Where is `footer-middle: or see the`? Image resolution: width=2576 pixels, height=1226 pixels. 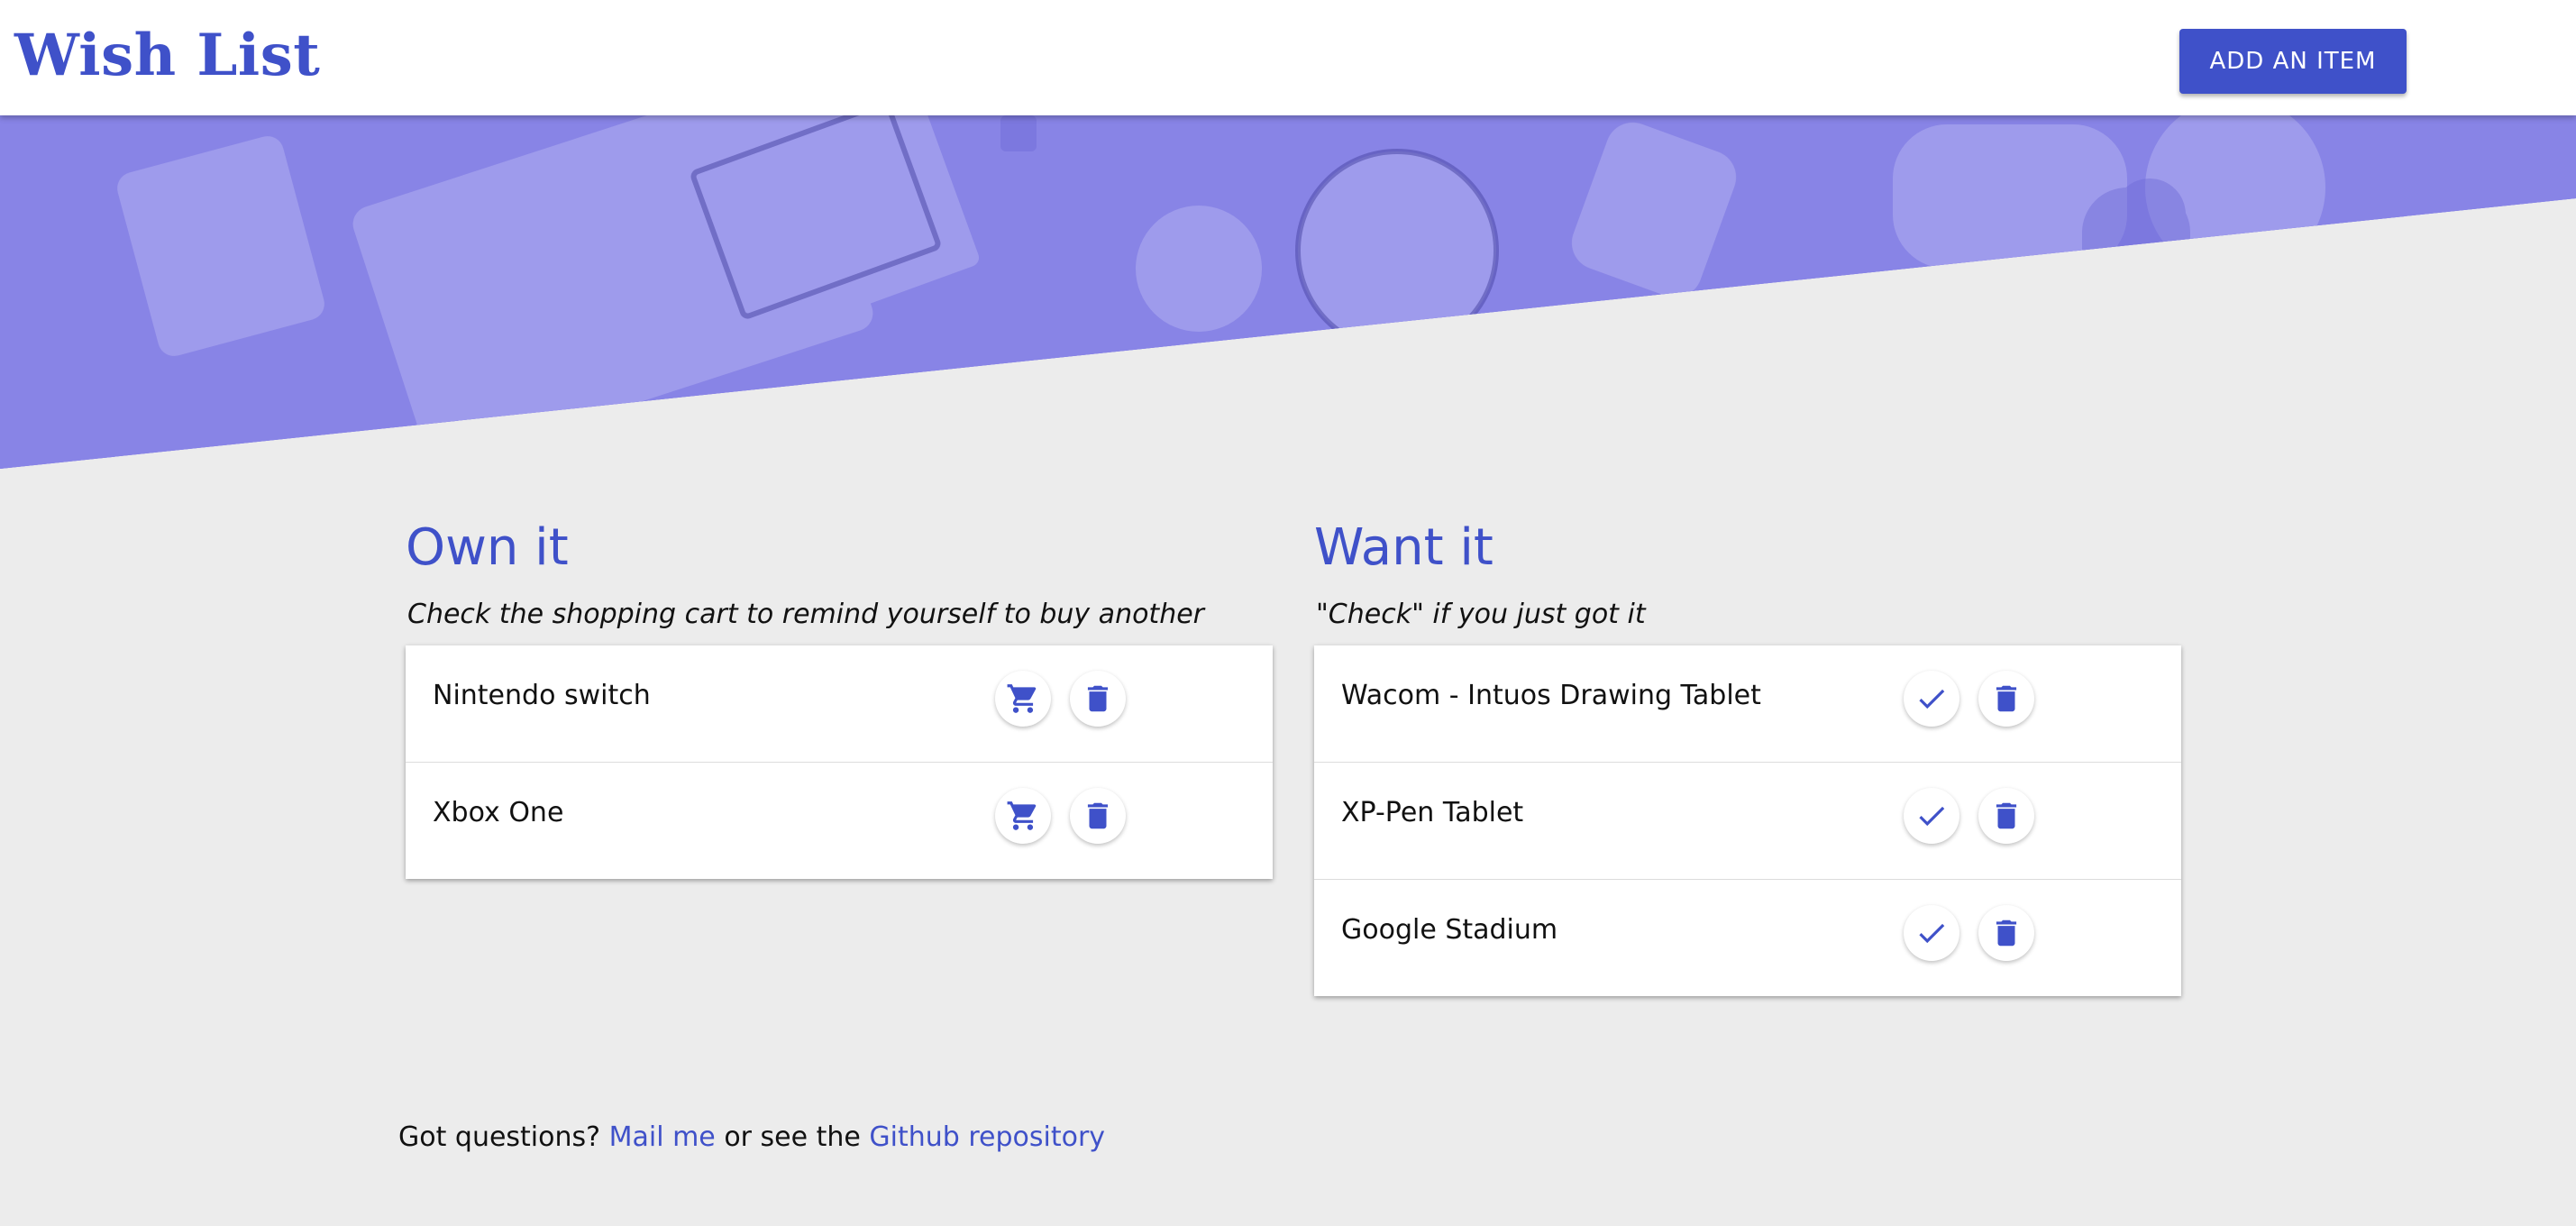 footer-middle: or see the is located at coordinates (792, 1137).